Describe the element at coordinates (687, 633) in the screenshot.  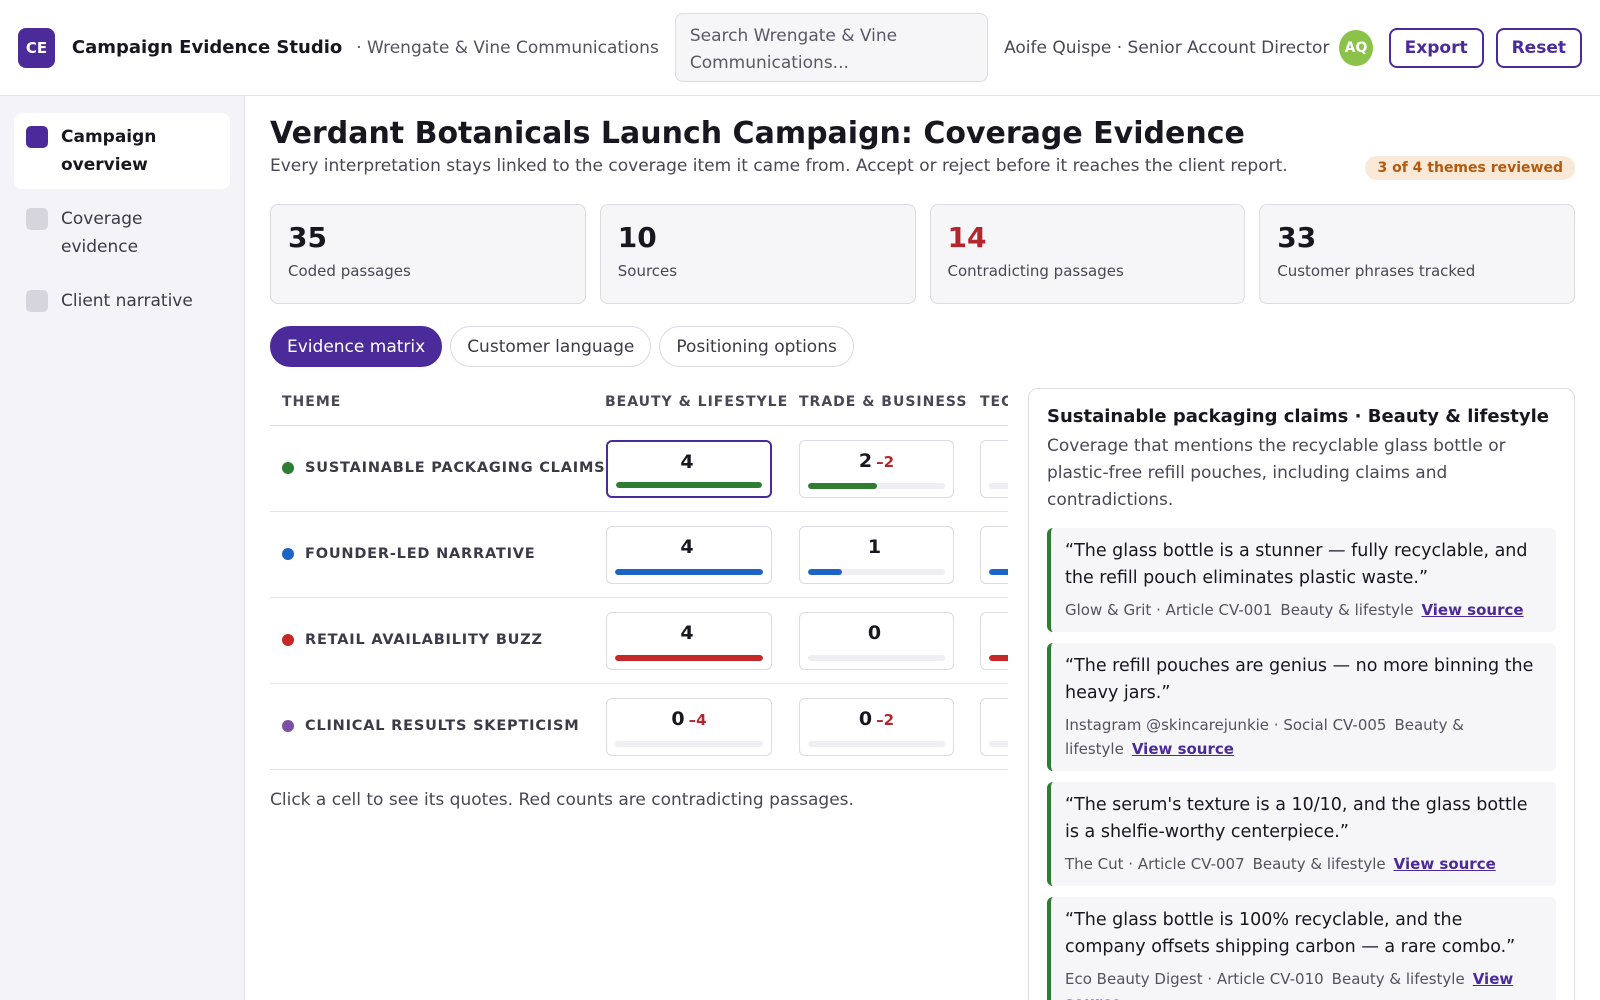
I see `cell-count-value: 4` at that location.